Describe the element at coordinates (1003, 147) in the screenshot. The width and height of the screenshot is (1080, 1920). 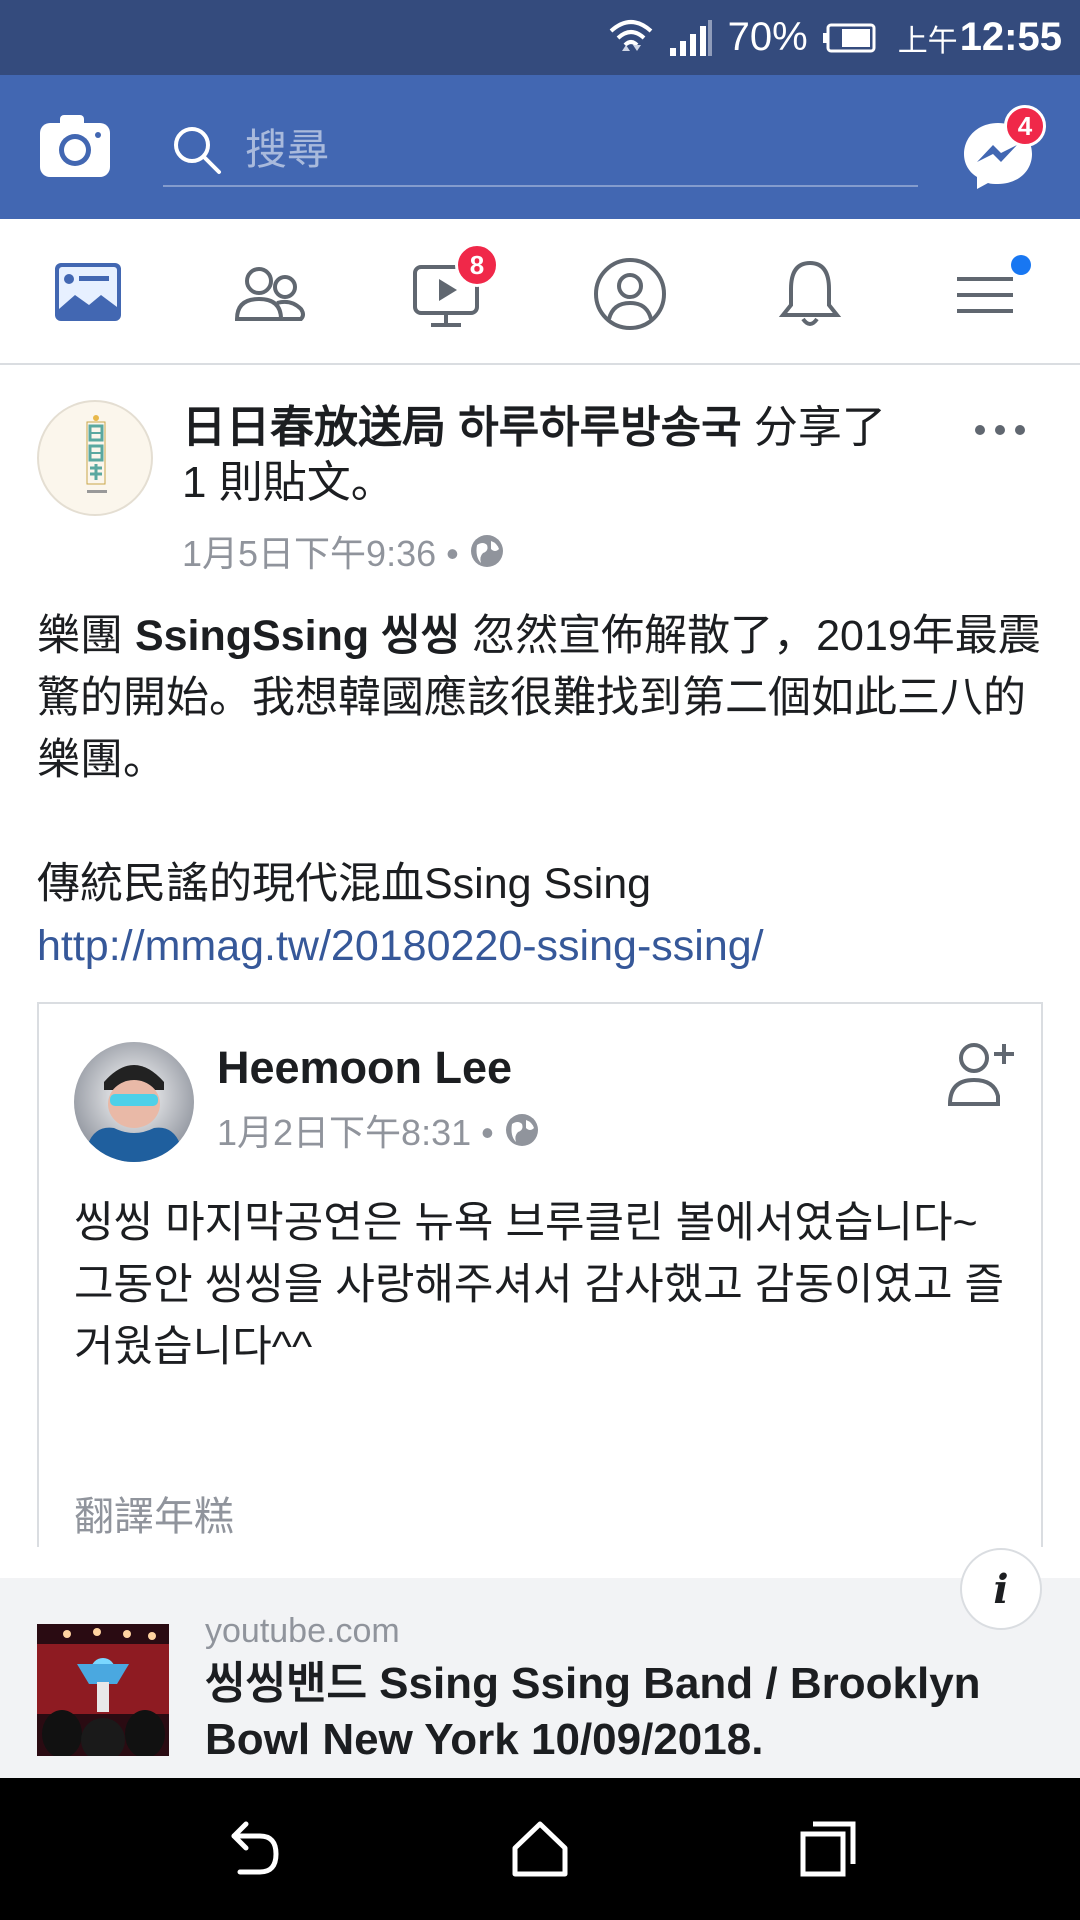
I see `messenger-button: 4` at that location.